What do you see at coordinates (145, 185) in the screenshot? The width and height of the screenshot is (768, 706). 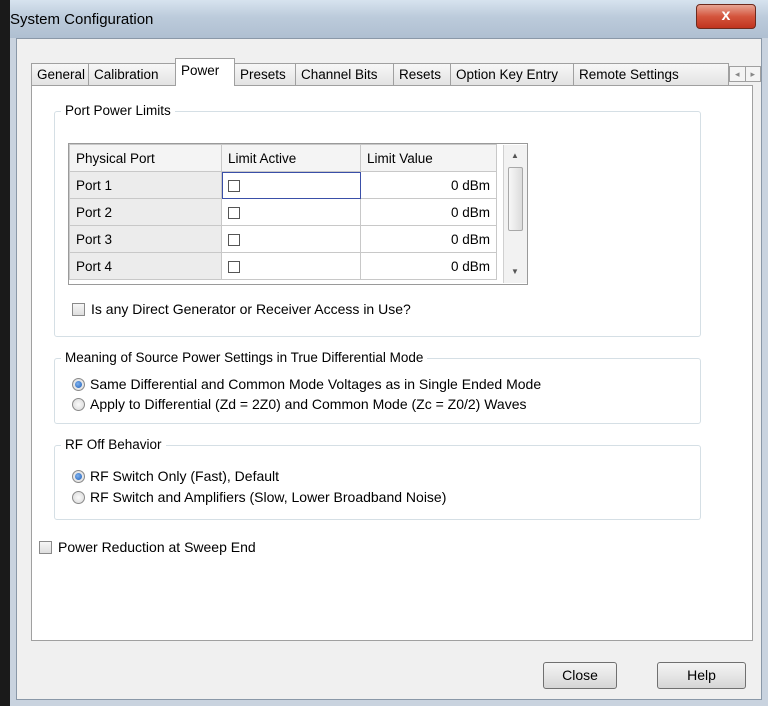 I see `port-name-cell: Port 1` at bounding box center [145, 185].